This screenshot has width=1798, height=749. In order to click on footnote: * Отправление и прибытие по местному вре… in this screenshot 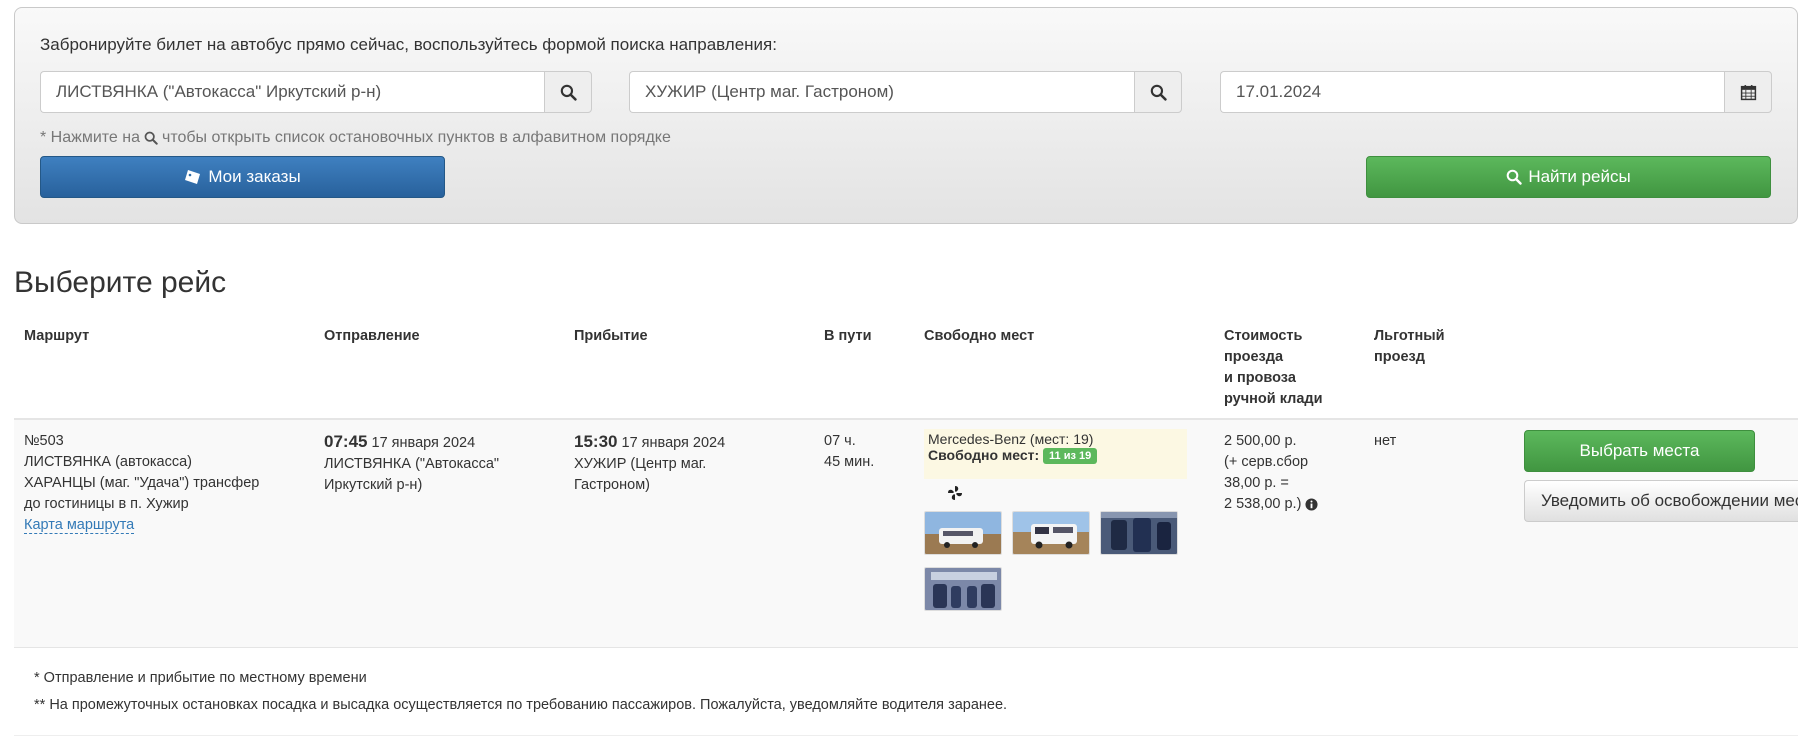, I will do `click(200, 678)`.